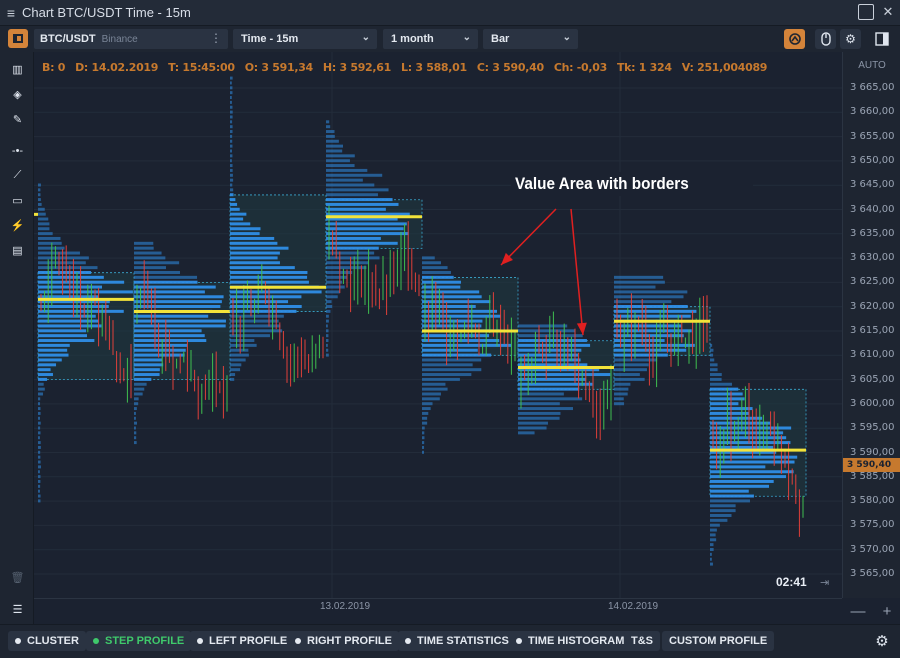  I want to click on auto-scale-toggle: AUTO, so click(871, 65).